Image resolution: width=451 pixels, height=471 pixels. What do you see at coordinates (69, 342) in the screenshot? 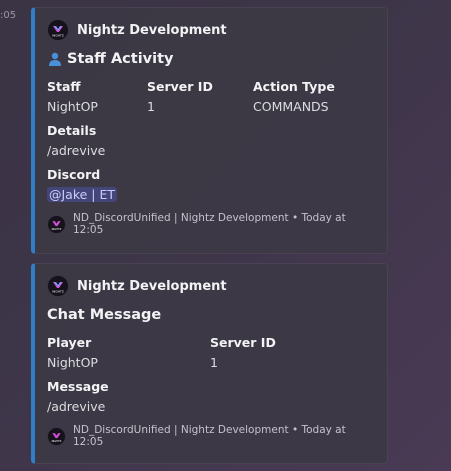
I see `field-name: Player` at bounding box center [69, 342].